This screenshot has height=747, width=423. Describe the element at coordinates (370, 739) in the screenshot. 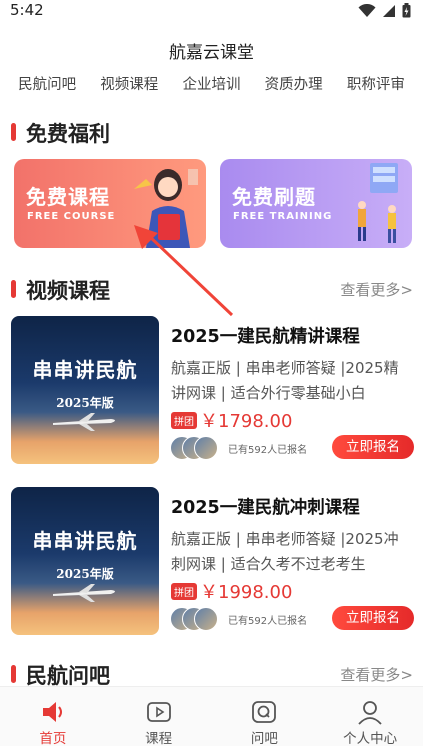

I see `tab-label: 个人中心` at that location.